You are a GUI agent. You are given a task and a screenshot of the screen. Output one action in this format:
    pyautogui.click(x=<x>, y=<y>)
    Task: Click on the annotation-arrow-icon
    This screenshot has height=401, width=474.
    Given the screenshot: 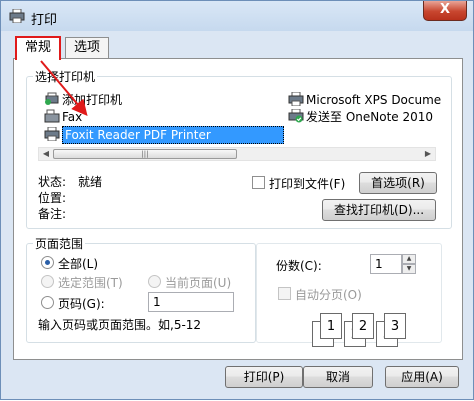 What is the action you would take?
    pyautogui.click(x=64, y=88)
    